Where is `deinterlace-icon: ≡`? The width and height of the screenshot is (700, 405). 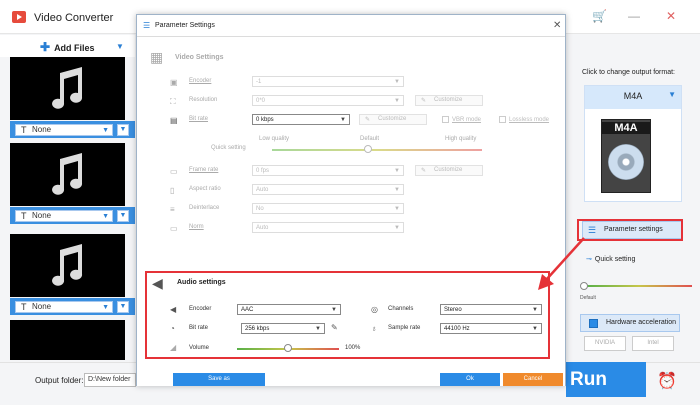 deinterlace-icon: ≡ is located at coordinates (172, 209).